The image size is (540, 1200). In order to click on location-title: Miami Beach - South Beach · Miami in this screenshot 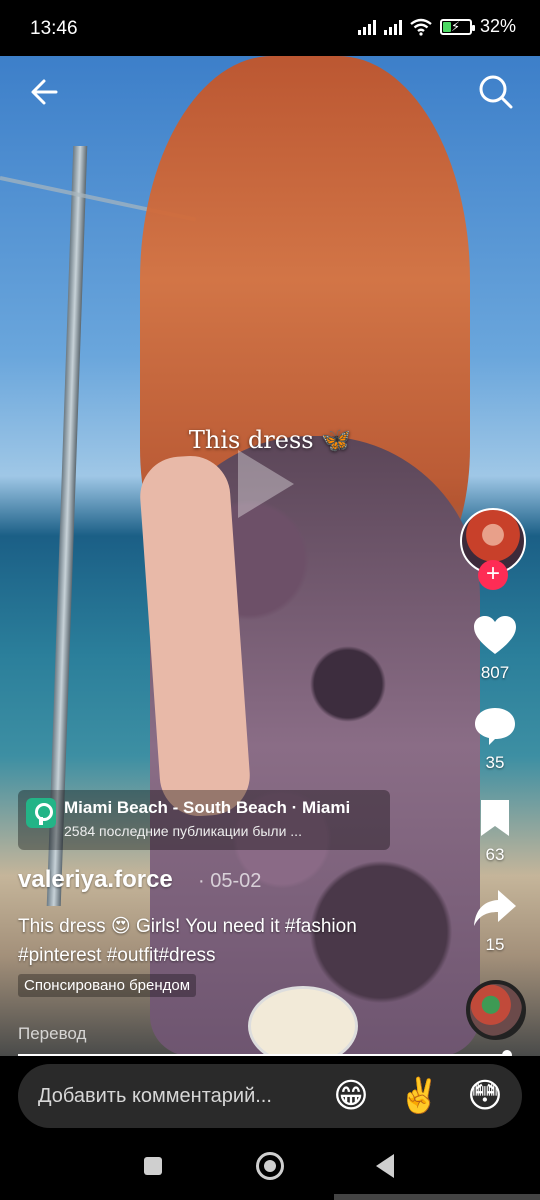, I will do `click(207, 807)`.